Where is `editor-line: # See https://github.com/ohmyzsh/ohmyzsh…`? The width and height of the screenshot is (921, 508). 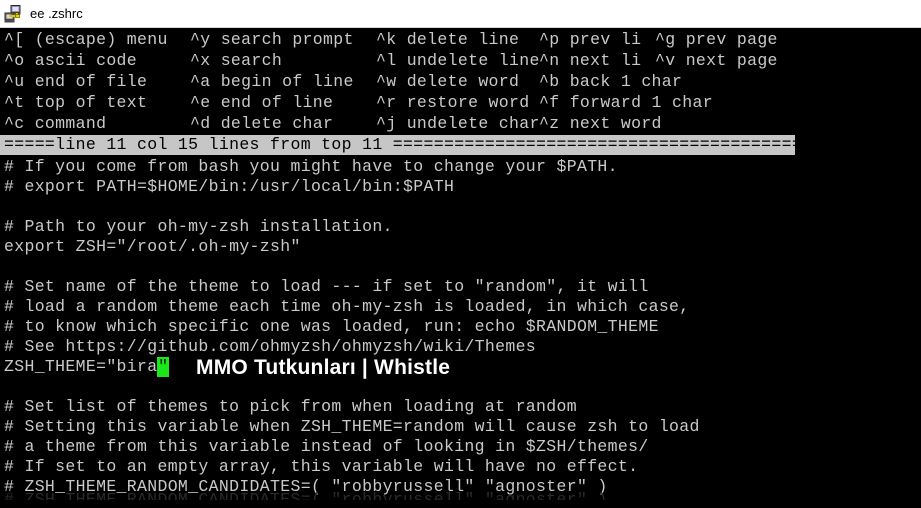 editor-line: # See https://github.com/ohmyzsh/ohmyzsh… is located at coordinates (270, 347).